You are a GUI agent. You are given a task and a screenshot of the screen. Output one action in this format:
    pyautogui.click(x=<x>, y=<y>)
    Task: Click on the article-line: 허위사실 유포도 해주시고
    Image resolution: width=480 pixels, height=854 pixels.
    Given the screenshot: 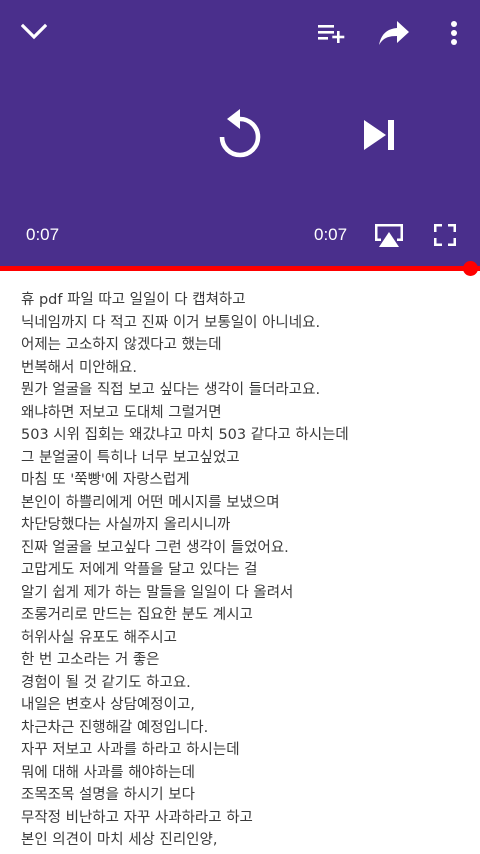 What is the action you would take?
    pyautogui.click(x=99, y=637)
    